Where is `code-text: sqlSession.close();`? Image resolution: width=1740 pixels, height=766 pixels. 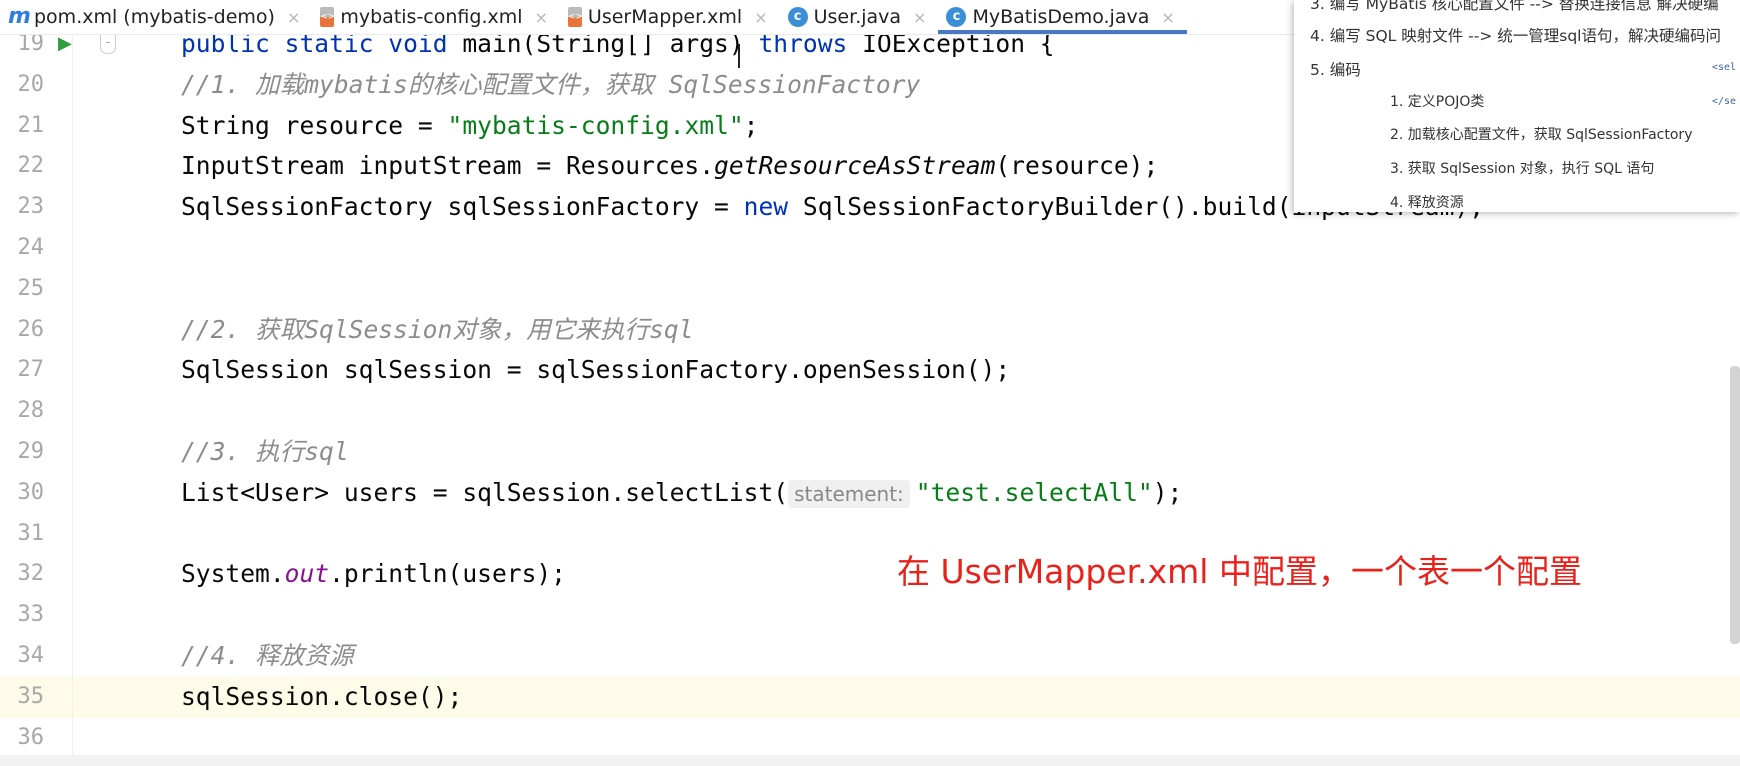
code-text: sqlSession.close(); is located at coordinates (321, 697).